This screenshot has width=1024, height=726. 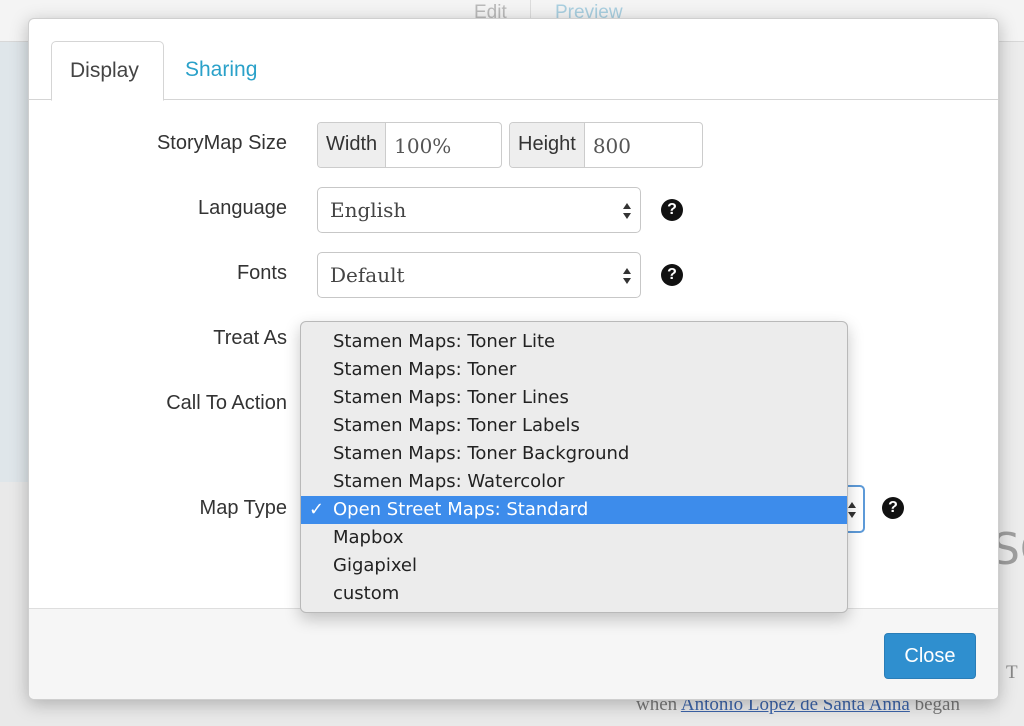 What do you see at coordinates (672, 275) in the screenshot?
I see `fonts-help-icon: ?` at bounding box center [672, 275].